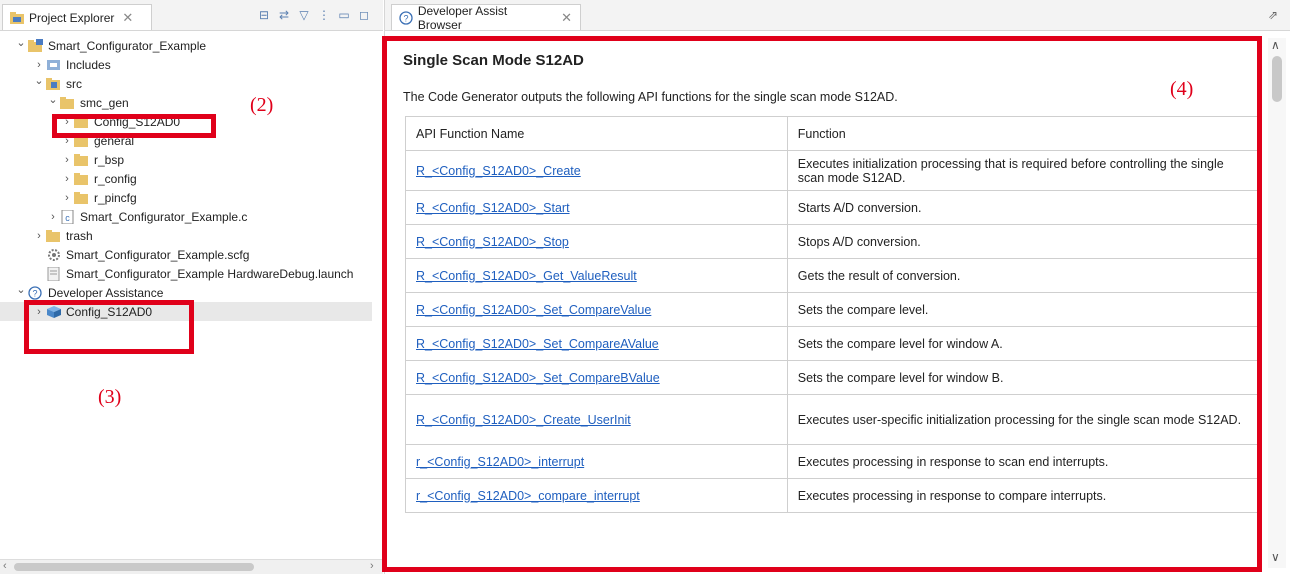 The width and height of the screenshot is (1290, 574). What do you see at coordinates (191, 83) in the screenshot?
I see `tree-item: ⌄ src` at bounding box center [191, 83].